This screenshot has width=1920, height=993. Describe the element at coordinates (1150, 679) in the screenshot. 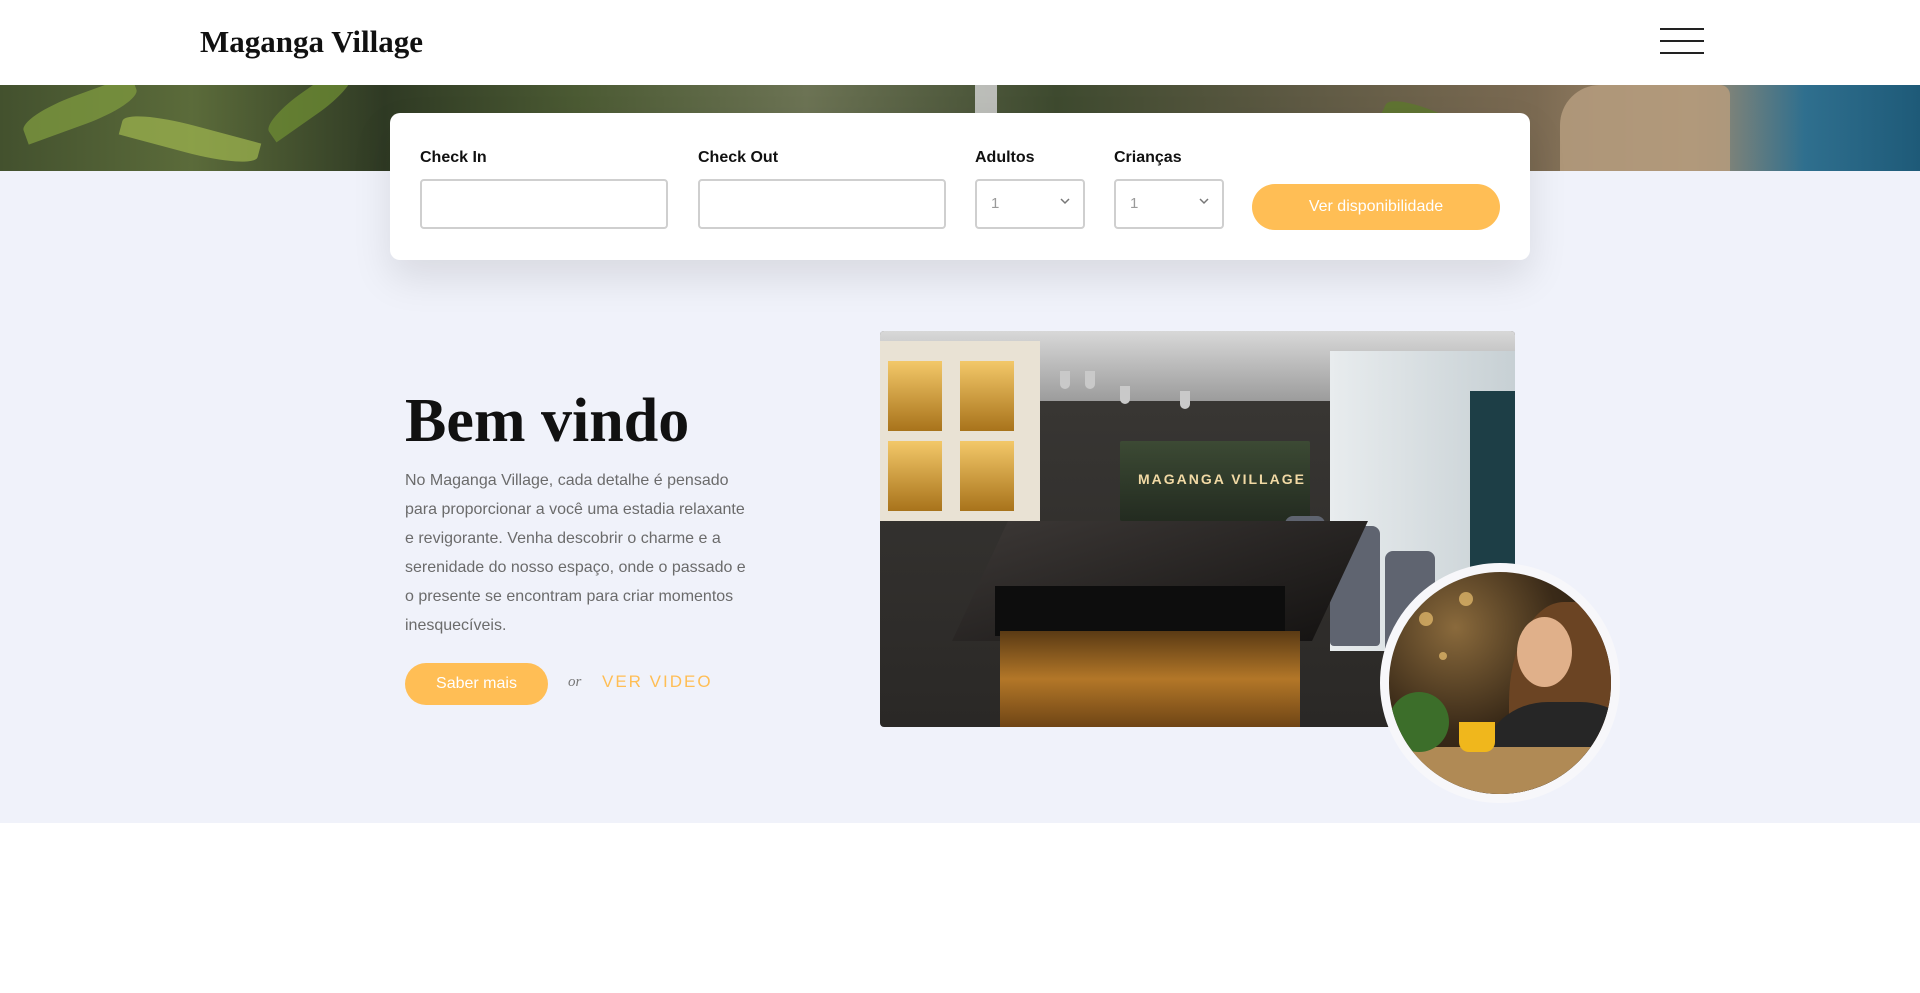

I see `counter-front-lit` at that location.